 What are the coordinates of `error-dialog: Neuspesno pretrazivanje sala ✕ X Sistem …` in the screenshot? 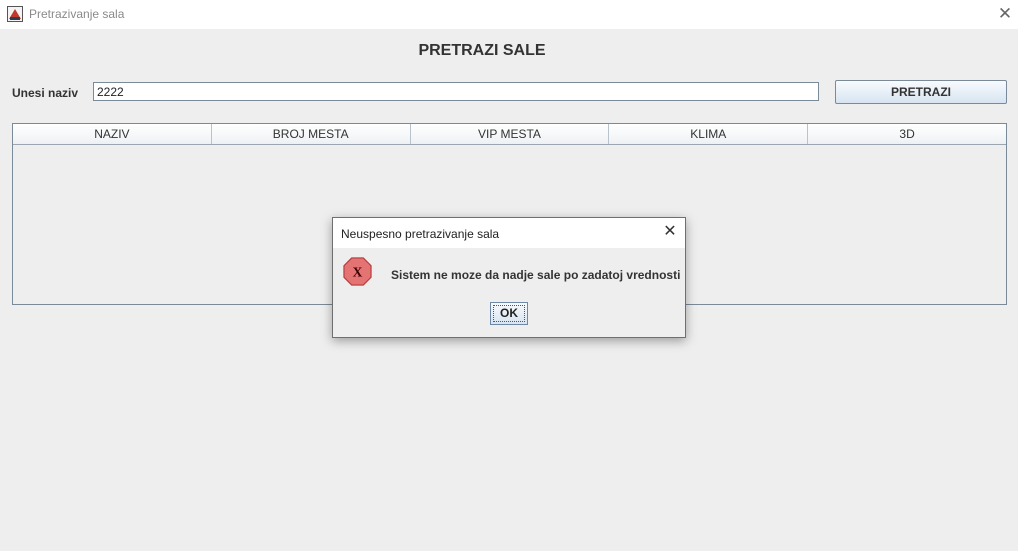 It's located at (509, 277).